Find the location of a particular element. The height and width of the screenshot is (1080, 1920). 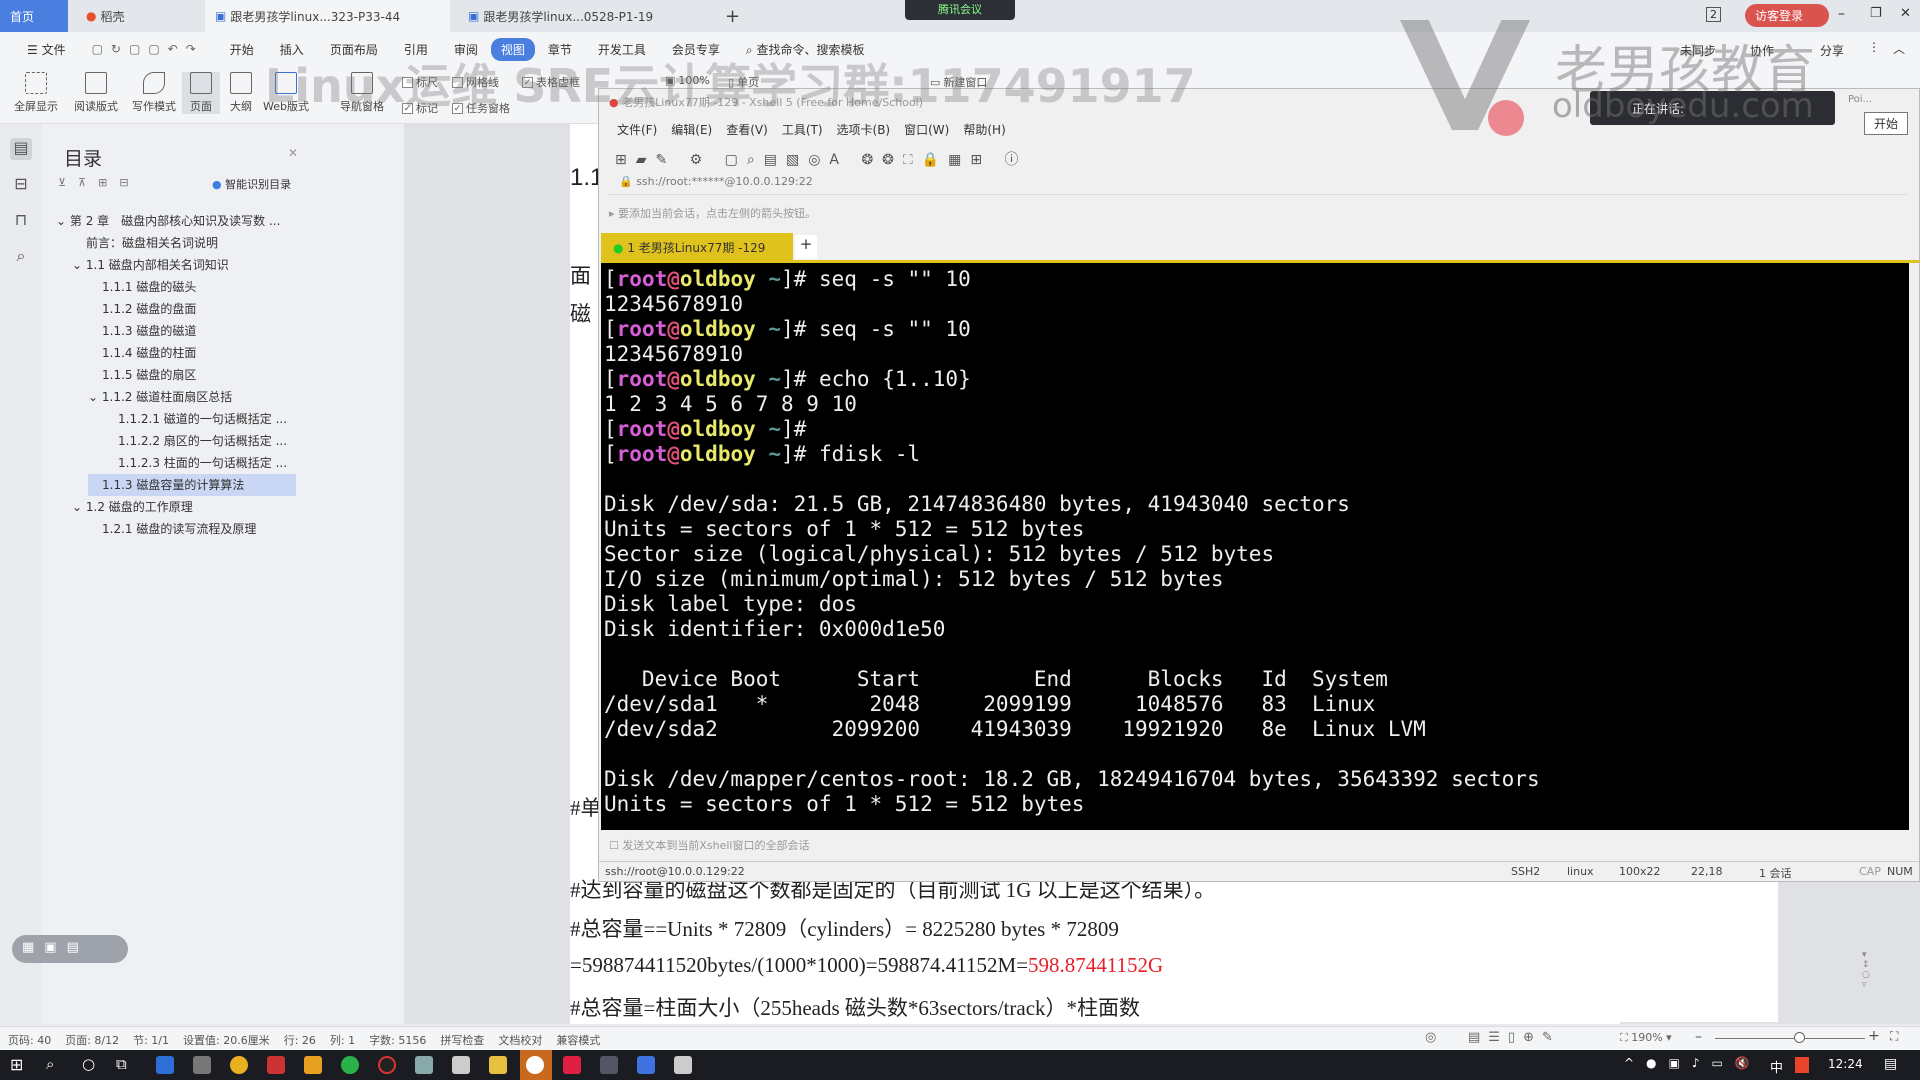

minimize-button: – is located at coordinates (1841, 14).